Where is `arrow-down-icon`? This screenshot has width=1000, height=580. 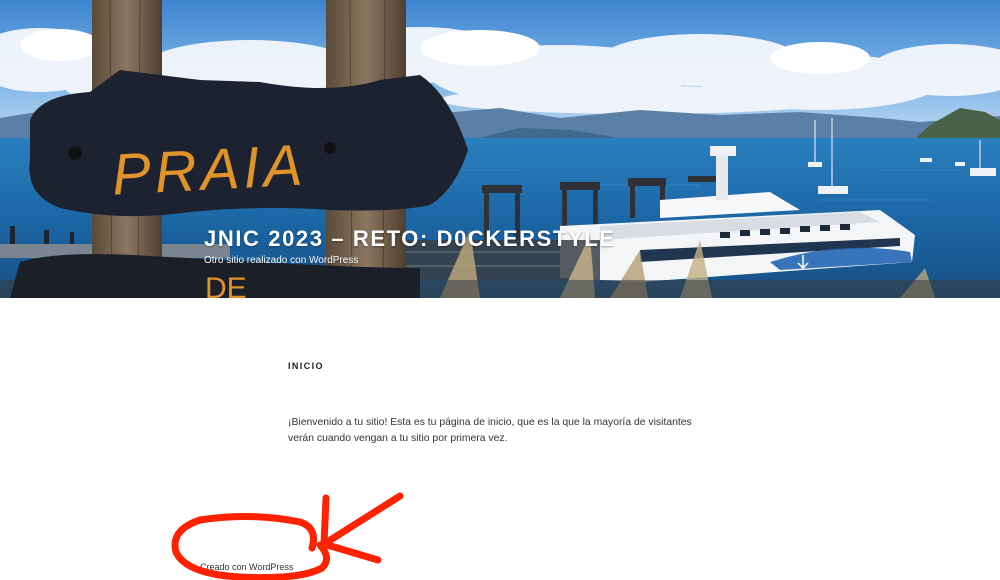
arrow-down-icon is located at coordinates (803, 262).